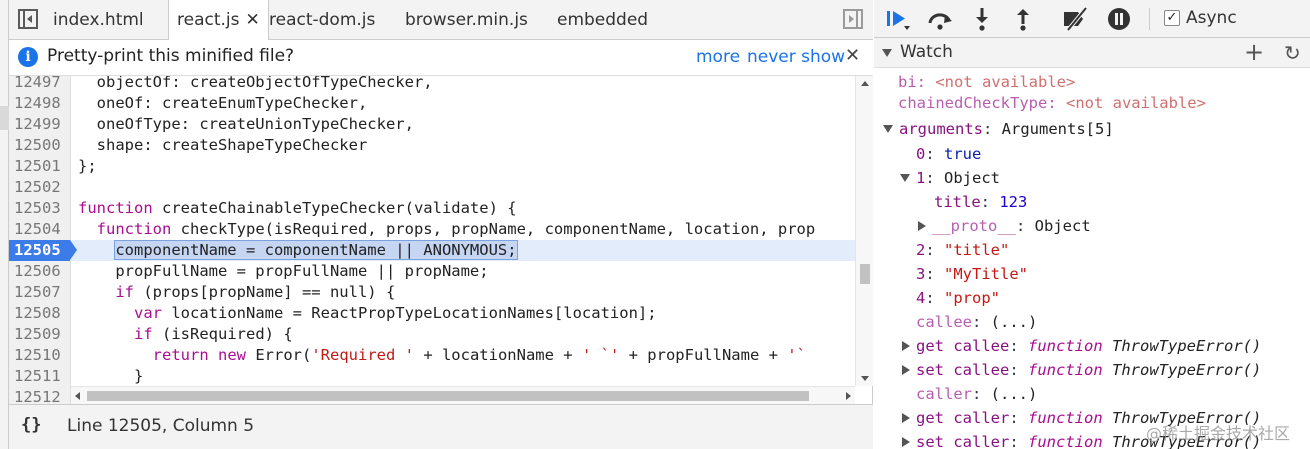 This screenshot has height=449, width=1310. What do you see at coordinates (432, 292) in the screenshot?
I see `code-line: 12507 if (props[propName] == null) {` at bounding box center [432, 292].